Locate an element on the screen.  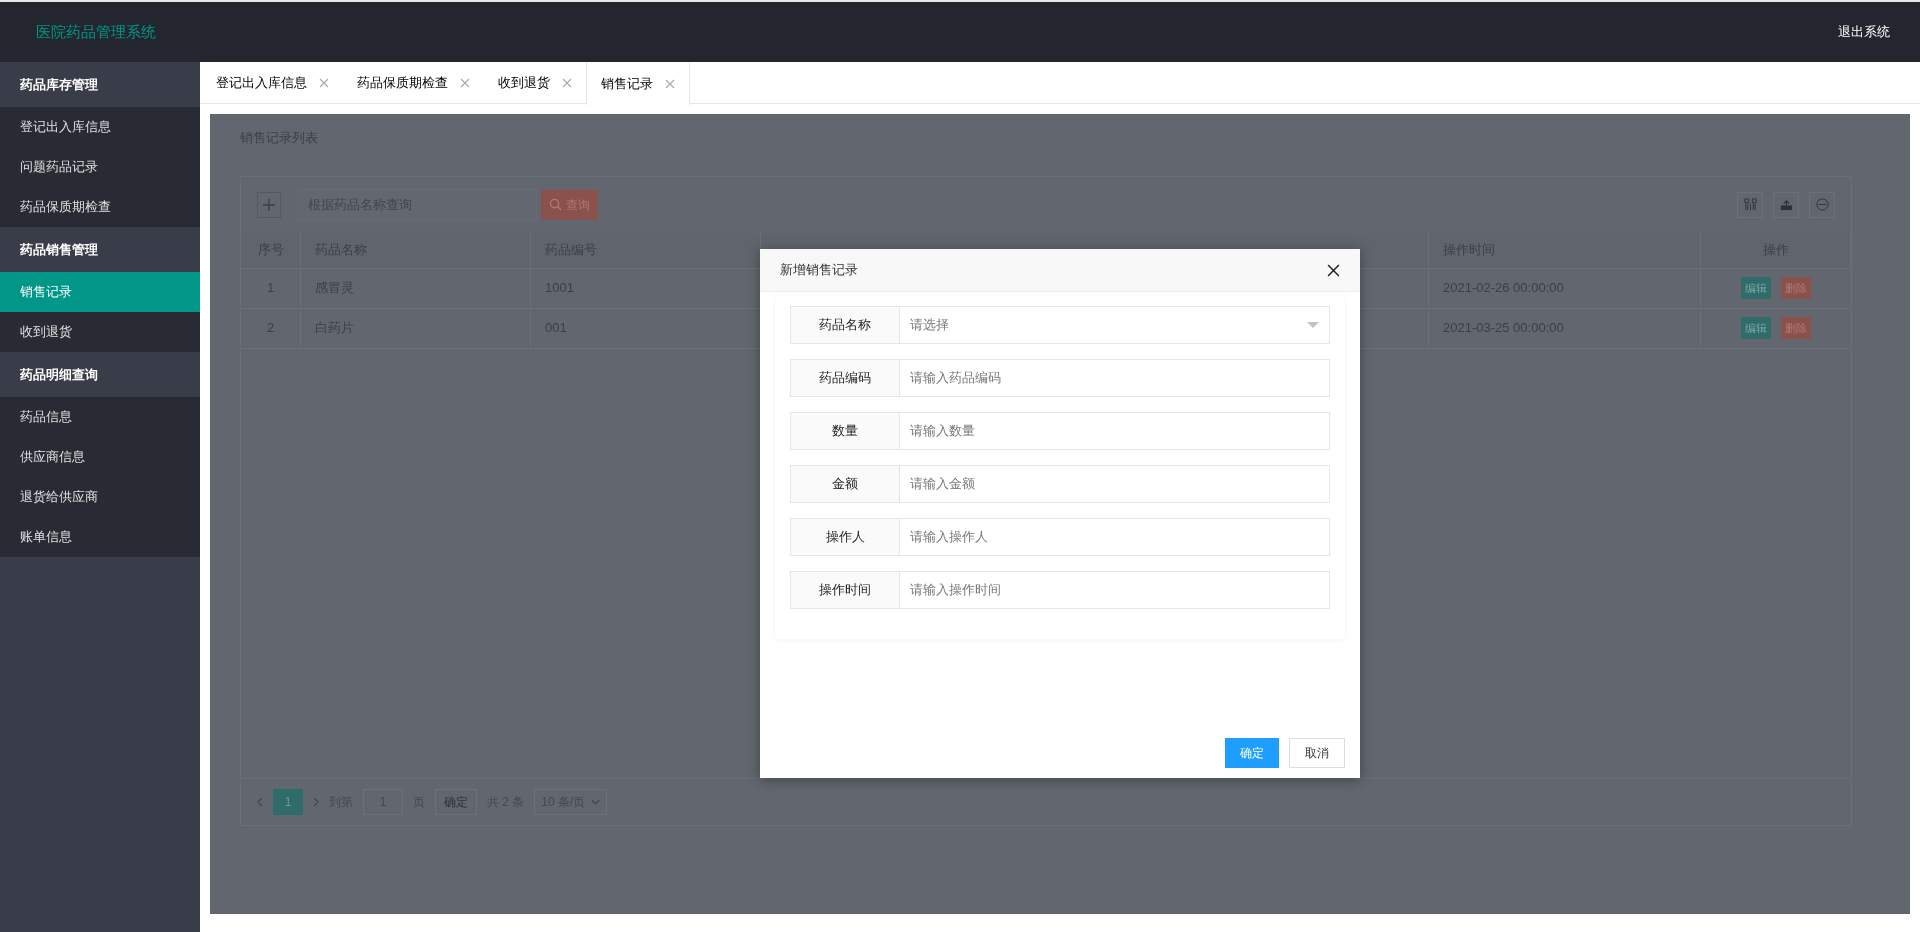
field-label: 操作人 is located at coordinates (845, 537).